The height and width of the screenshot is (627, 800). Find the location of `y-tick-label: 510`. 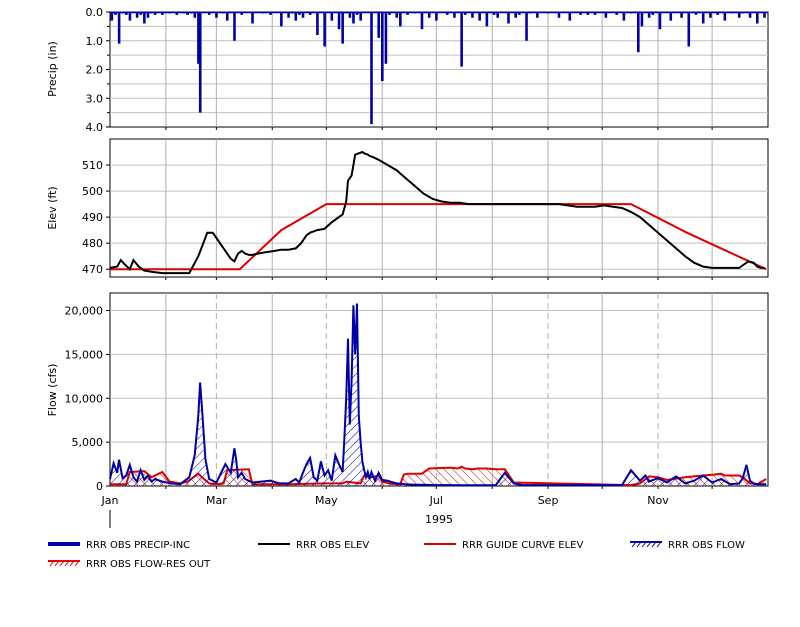

y-tick-label: 510 is located at coordinates (92, 165).